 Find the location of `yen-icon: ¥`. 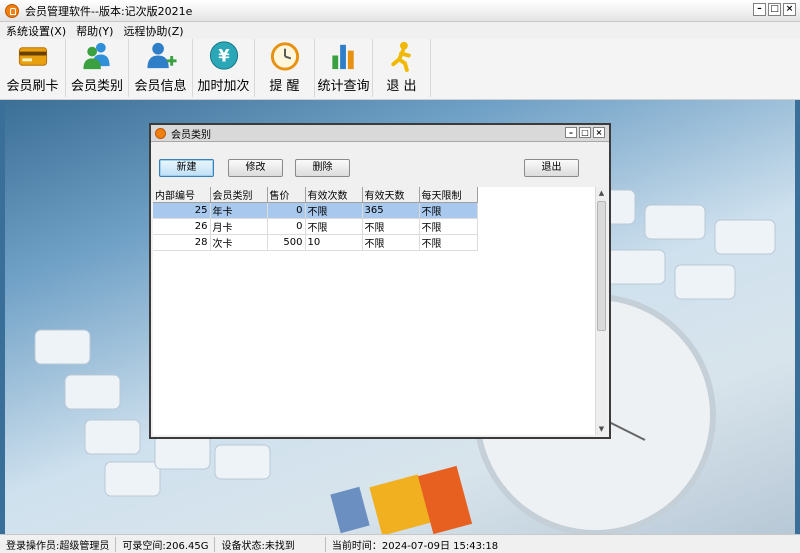

yen-icon: ¥ is located at coordinates (223, 55).